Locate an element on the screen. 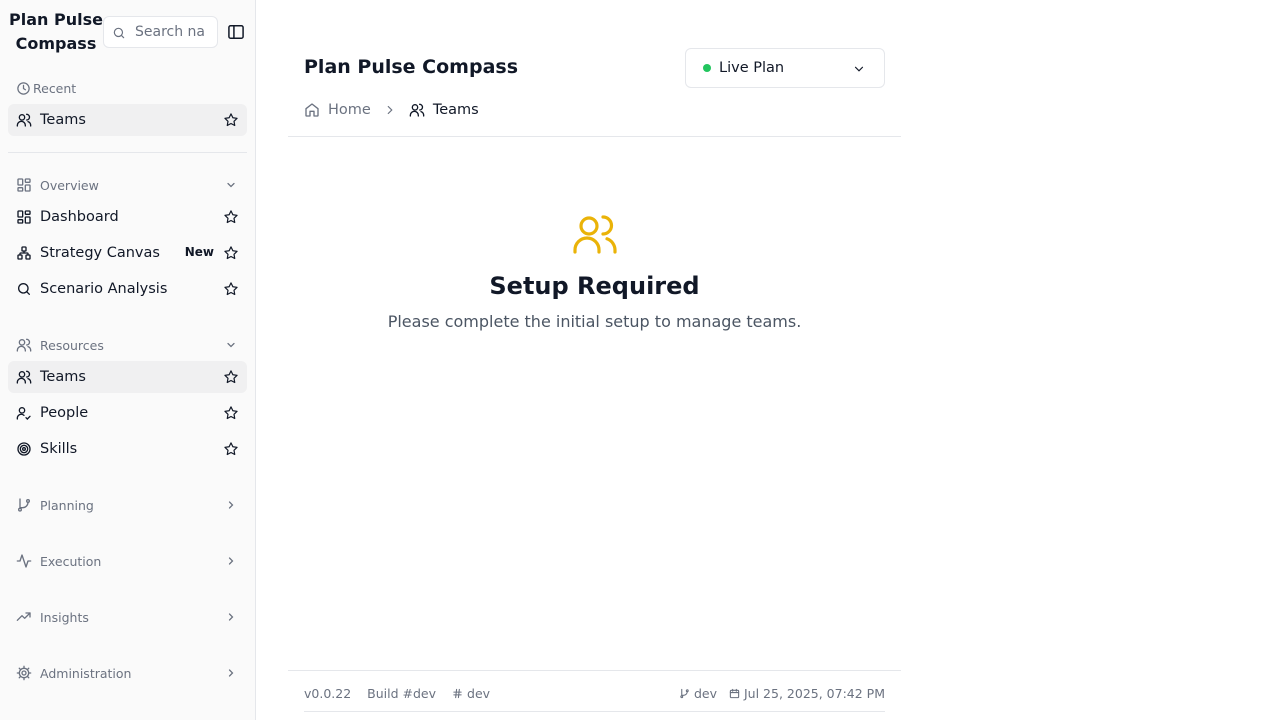 The image size is (1280, 720). breadcrumb-current: Teams is located at coordinates (444, 110).